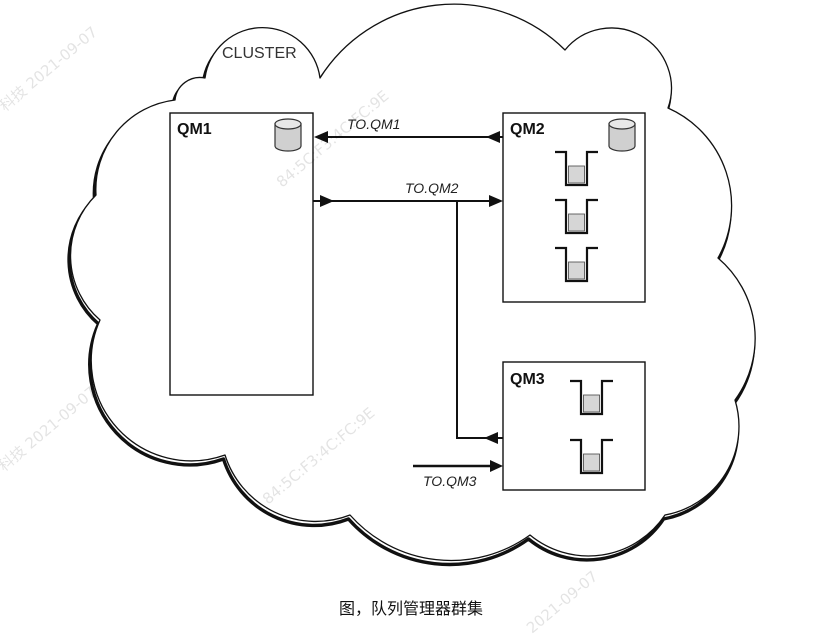  I want to click on channel-label: TO.QM1, so click(373, 124).